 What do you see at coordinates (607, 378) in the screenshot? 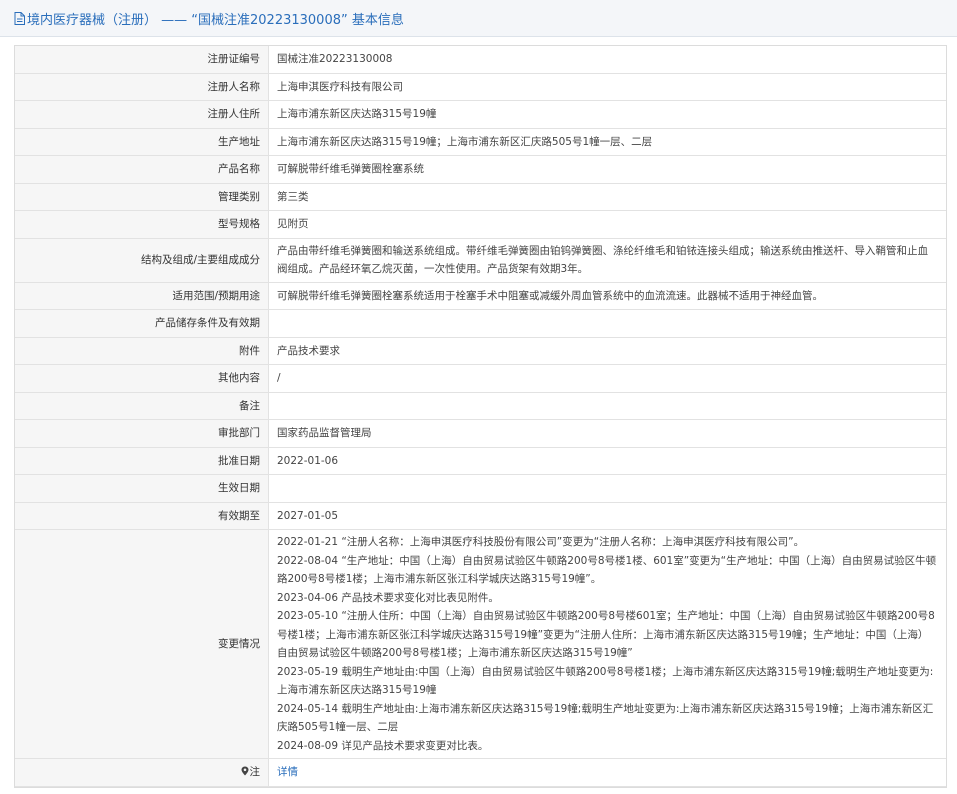
I see `field-value: /` at bounding box center [607, 378].